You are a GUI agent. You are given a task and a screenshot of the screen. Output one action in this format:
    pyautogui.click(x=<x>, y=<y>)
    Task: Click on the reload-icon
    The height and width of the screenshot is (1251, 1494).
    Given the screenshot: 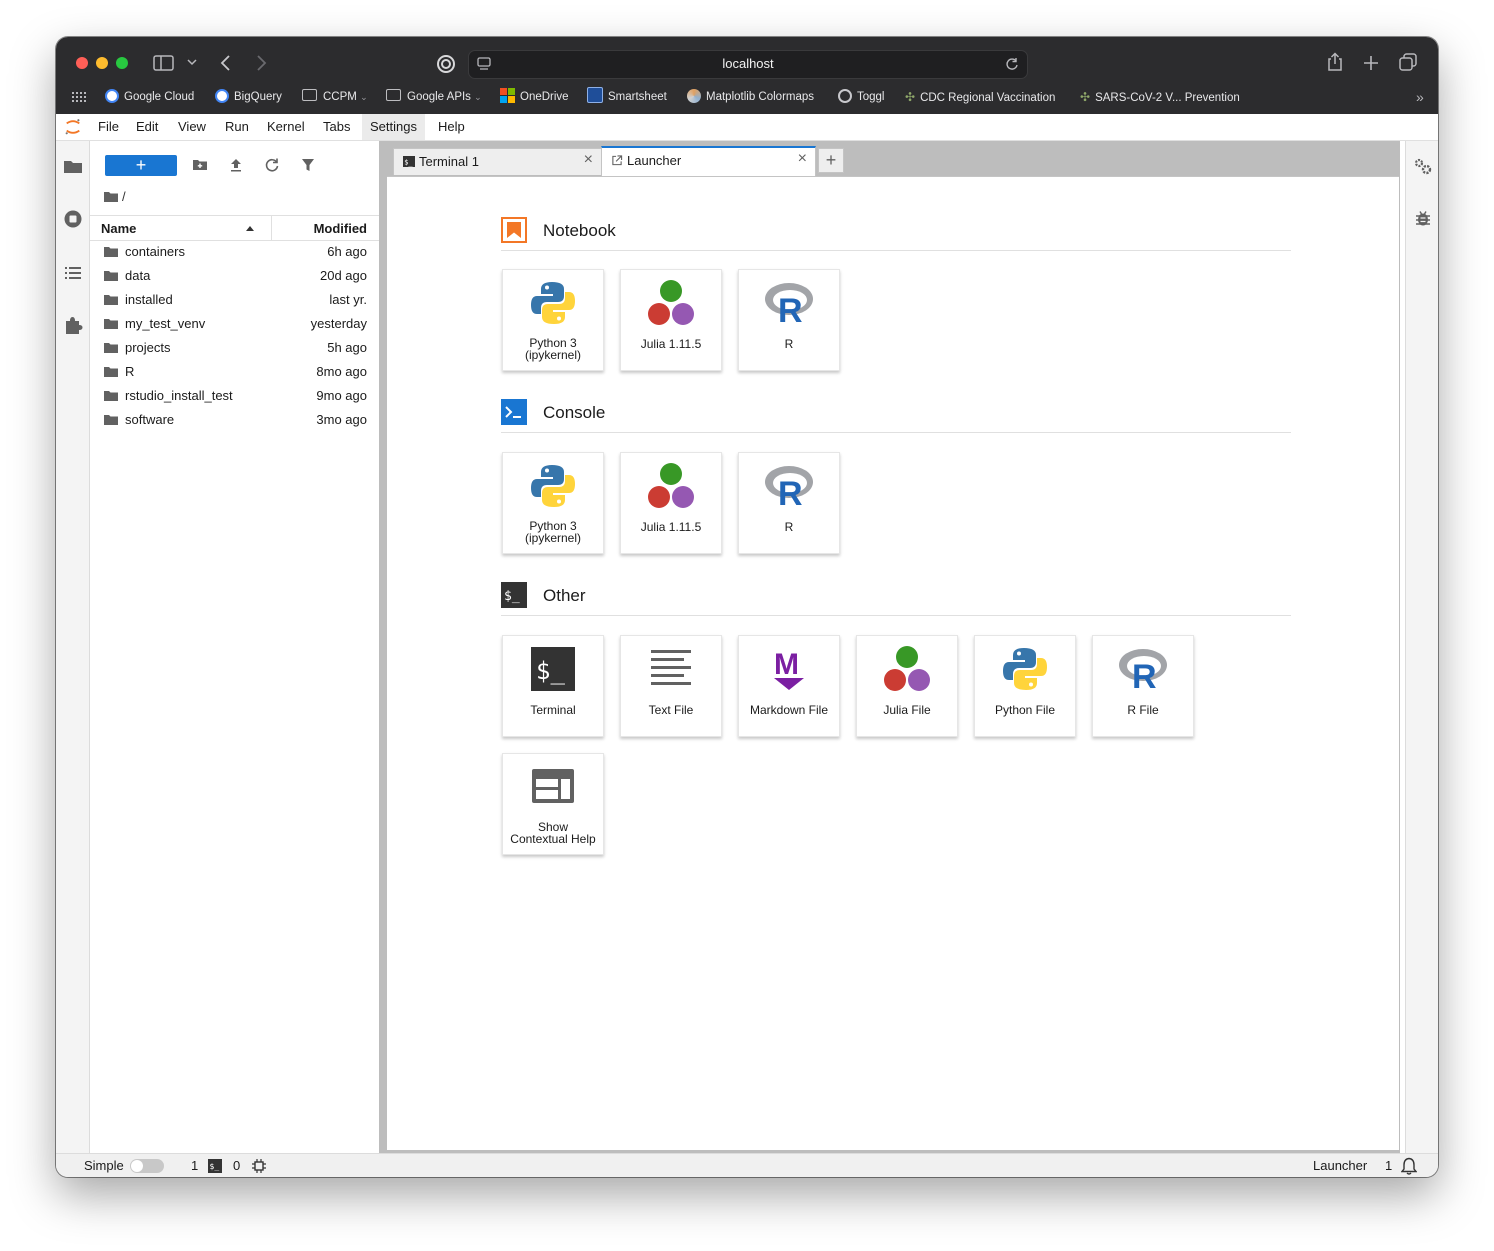 What is the action you would take?
    pyautogui.click(x=1012, y=64)
    